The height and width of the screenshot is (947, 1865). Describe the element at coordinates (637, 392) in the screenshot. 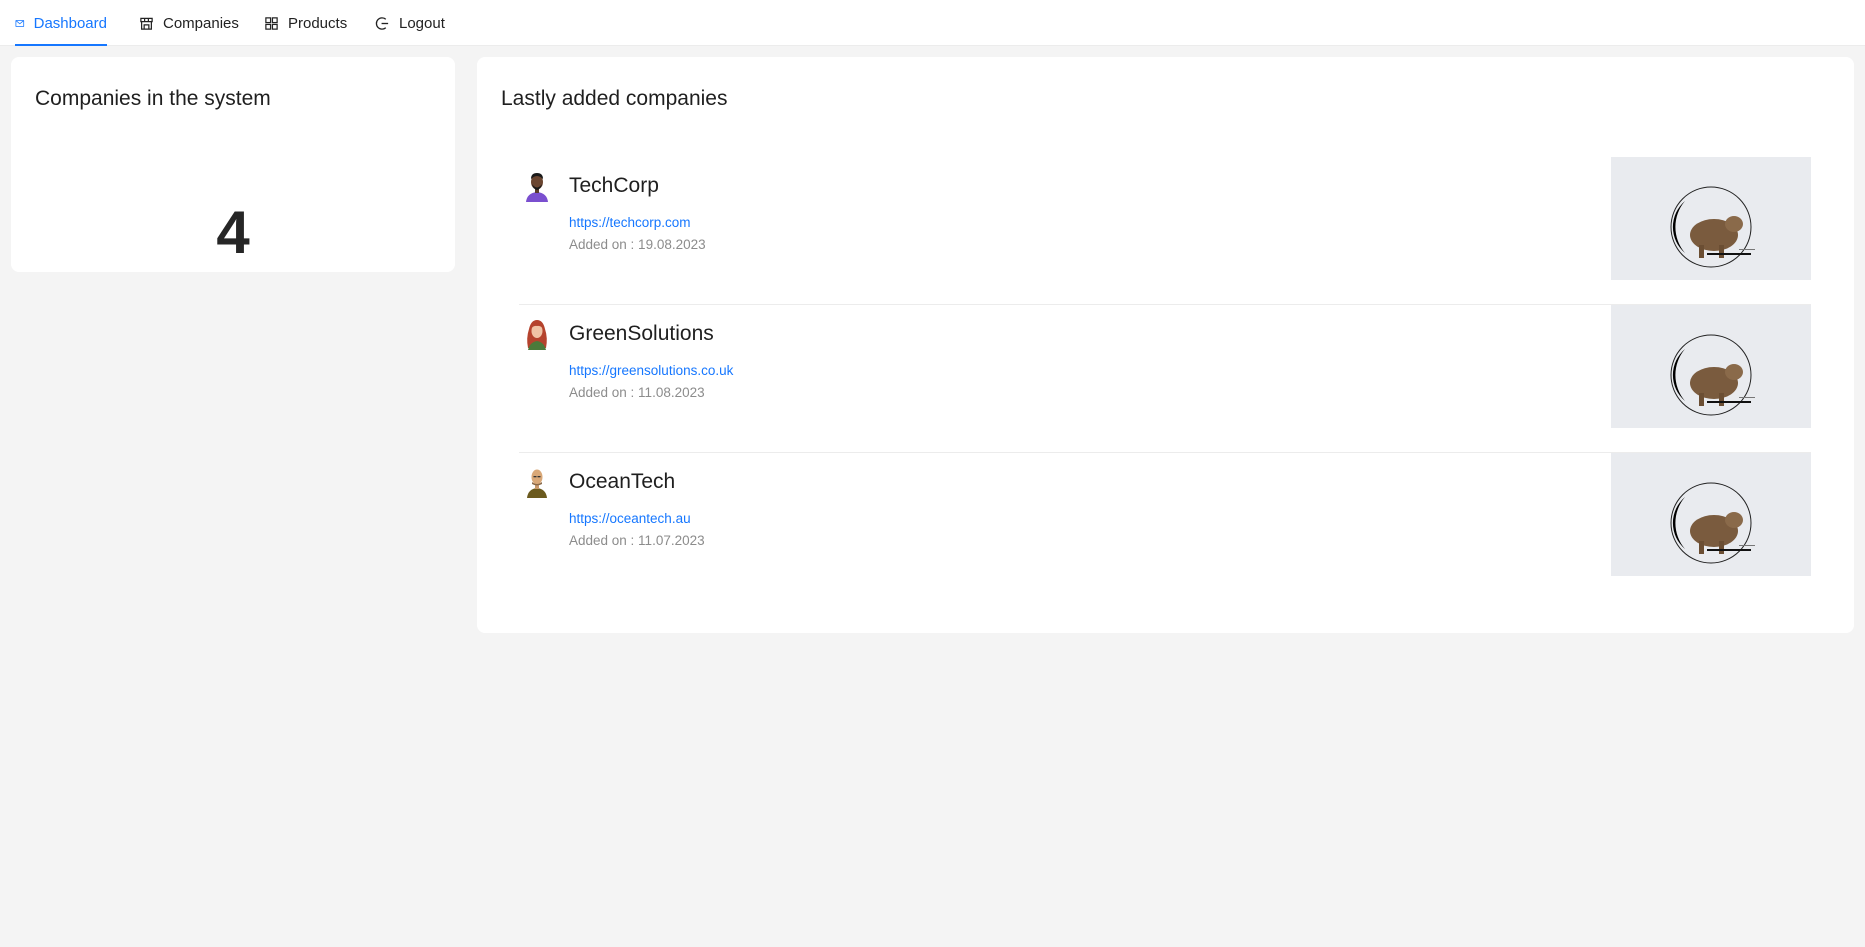

I see `company-added-date: Added on : 11.08.2023` at that location.